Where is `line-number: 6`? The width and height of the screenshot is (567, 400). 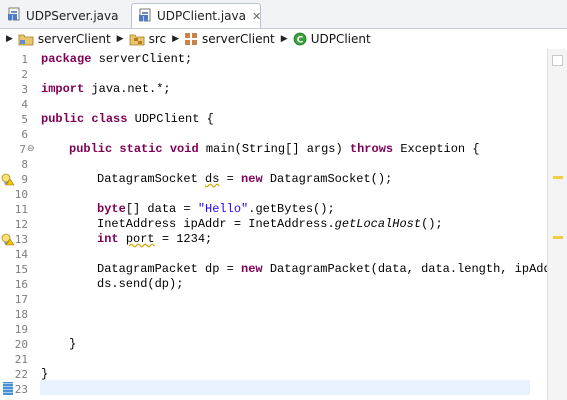
line-number: 6 is located at coordinates (24, 134).